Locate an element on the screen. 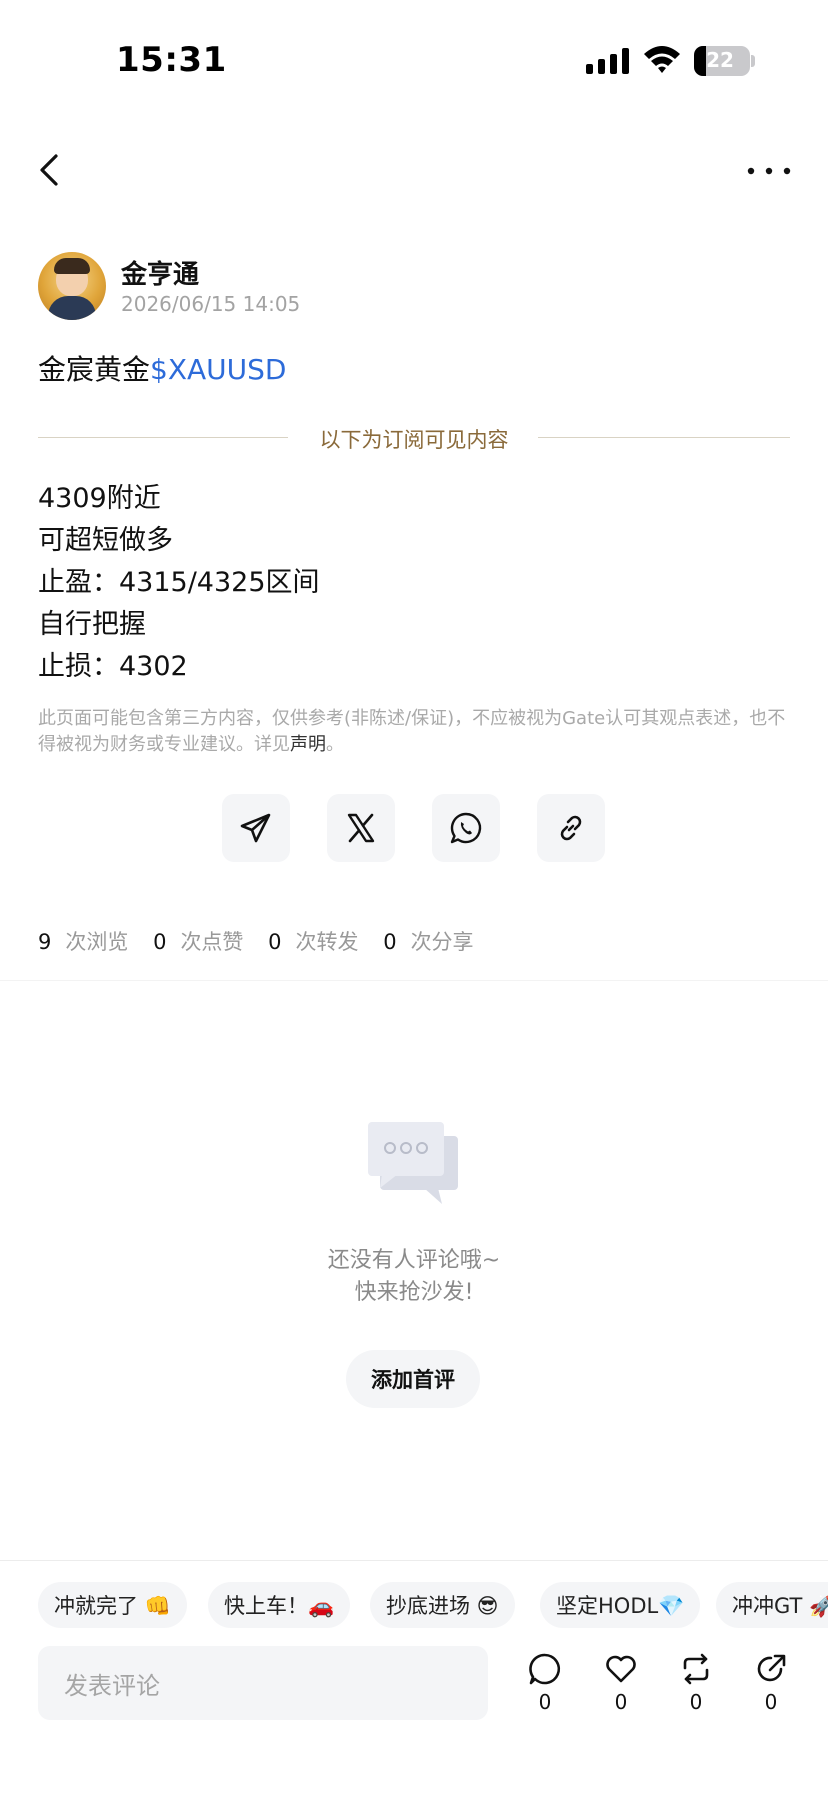  post-stats: 9 次浏览 0 次点赞 0 次转发 0 次分享 is located at coordinates (265, 941).